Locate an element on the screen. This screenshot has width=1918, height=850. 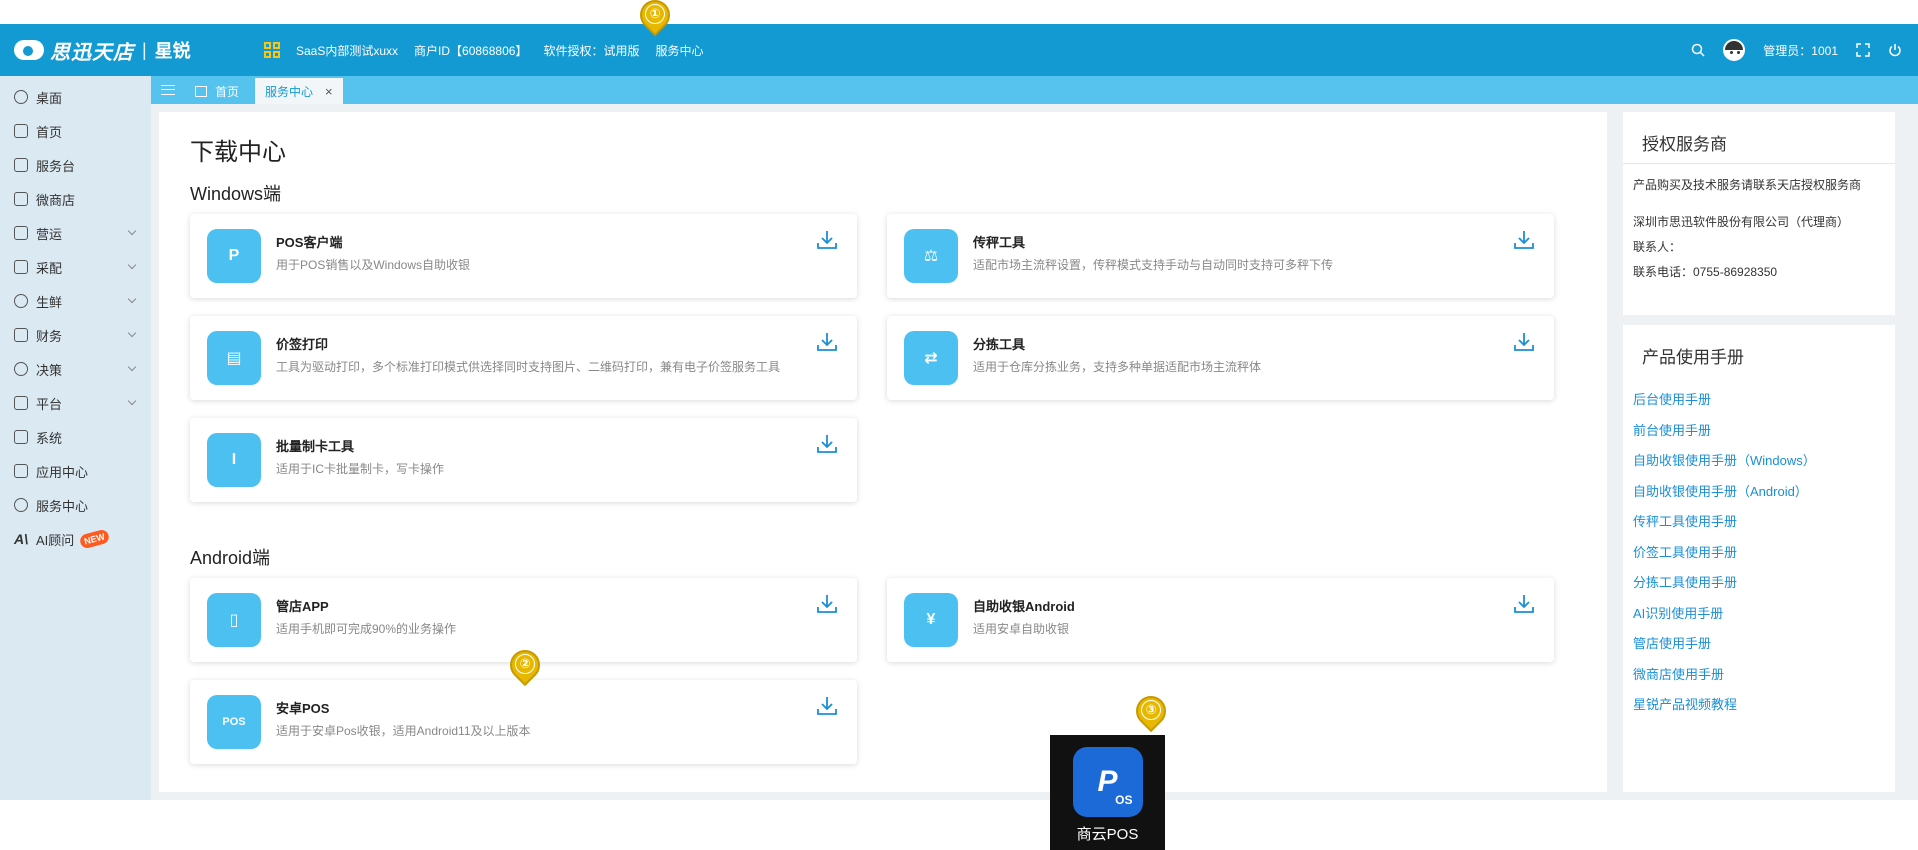
pos-client-icon: P is located at coordinates (234, 256).